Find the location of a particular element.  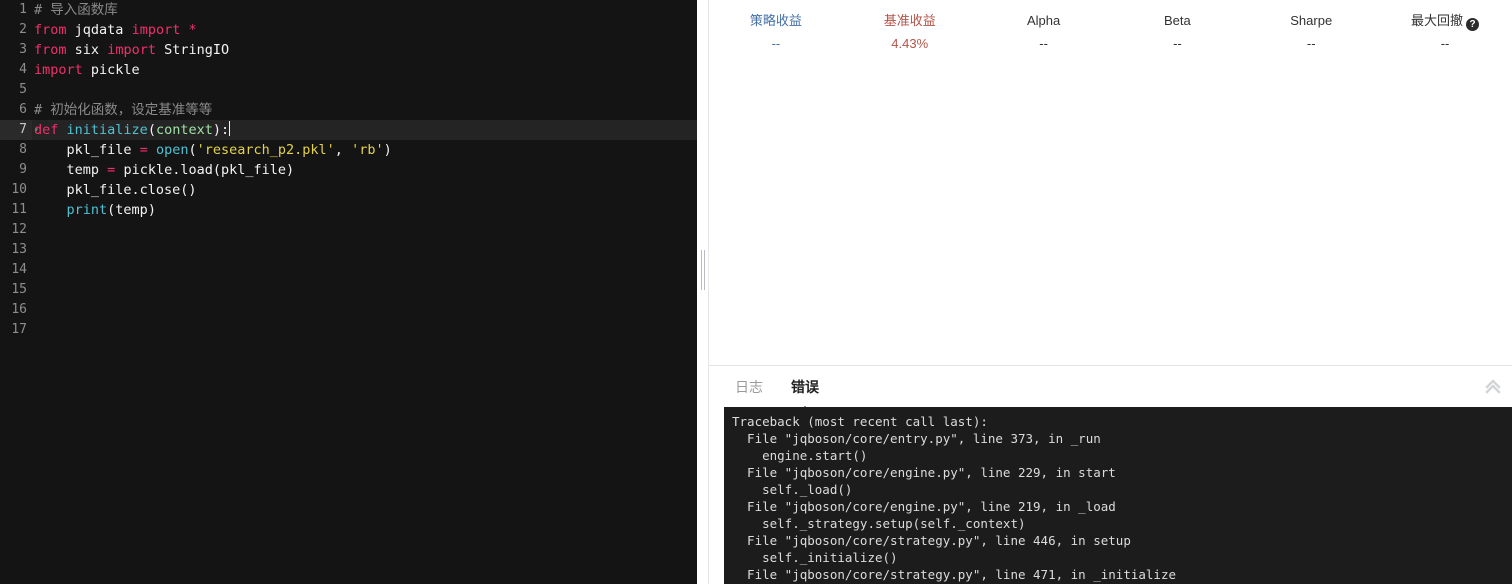

text-cursor is located at coordinates (230, 128).